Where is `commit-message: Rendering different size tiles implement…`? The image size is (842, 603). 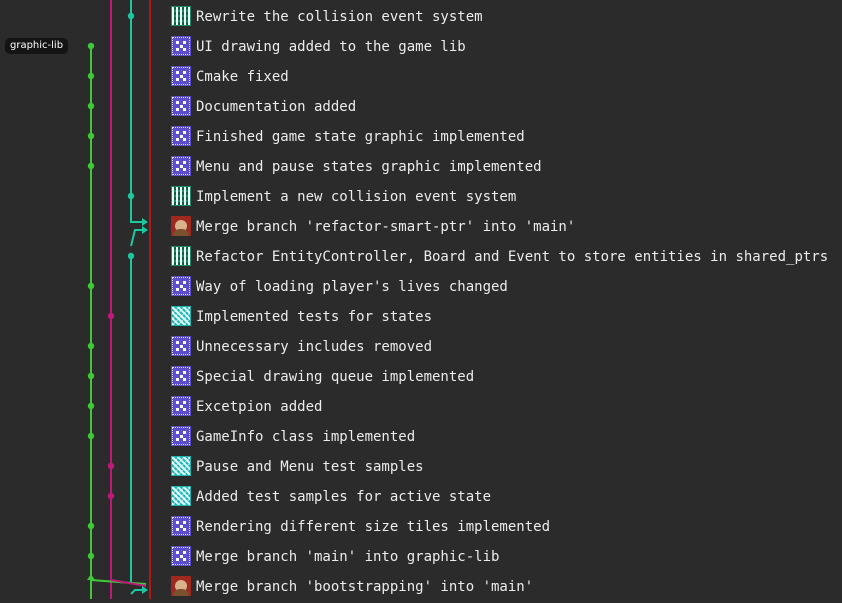 commit-message: Rendering different size tiles implement… is located at coordinates (373, 527).